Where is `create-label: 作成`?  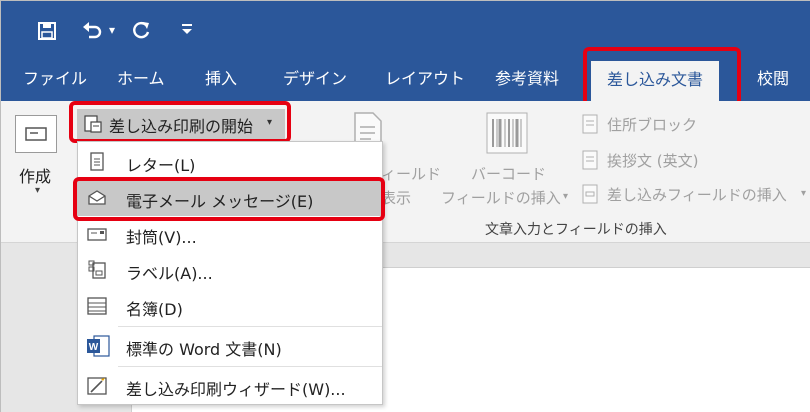
create-label: 作成 is located at coordinates (35, 176).